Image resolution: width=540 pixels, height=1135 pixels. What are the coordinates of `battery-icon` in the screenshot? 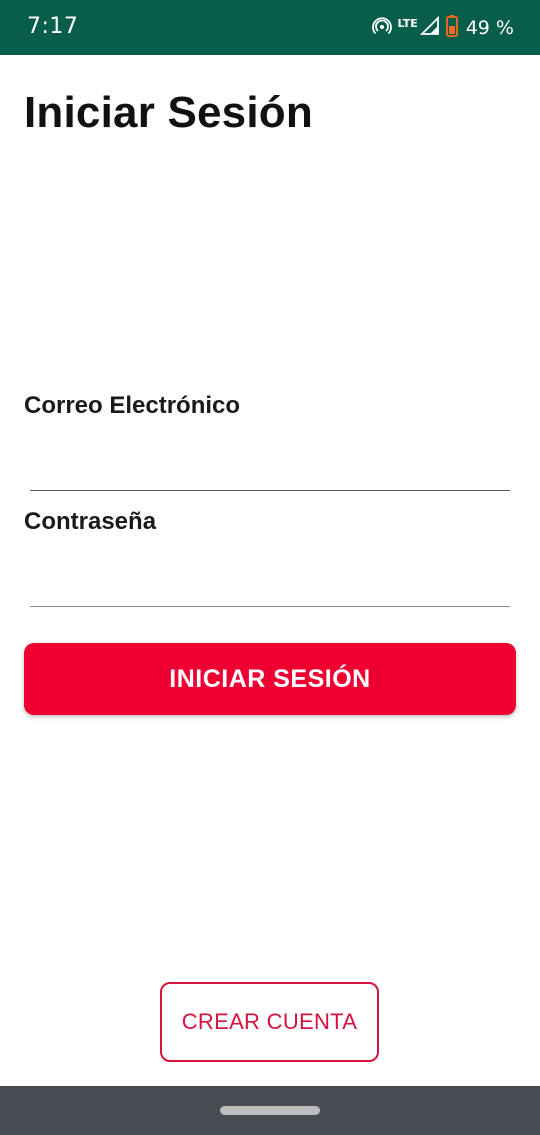 It's located at (451, 28).